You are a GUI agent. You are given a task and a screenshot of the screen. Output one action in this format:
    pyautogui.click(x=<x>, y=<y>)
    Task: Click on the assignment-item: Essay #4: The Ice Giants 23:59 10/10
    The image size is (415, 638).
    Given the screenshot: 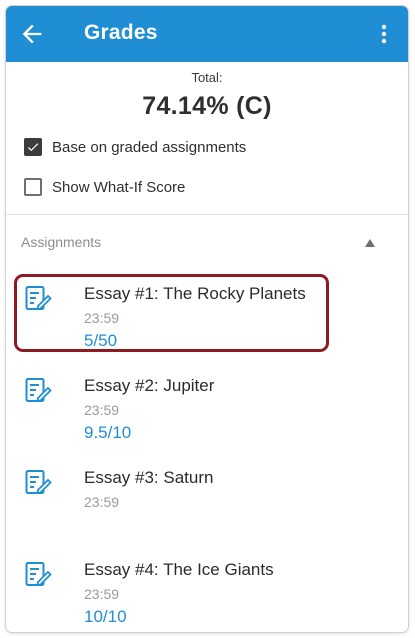 What is the action you would take?
    pyautogui.click(x=207, y=593)
    